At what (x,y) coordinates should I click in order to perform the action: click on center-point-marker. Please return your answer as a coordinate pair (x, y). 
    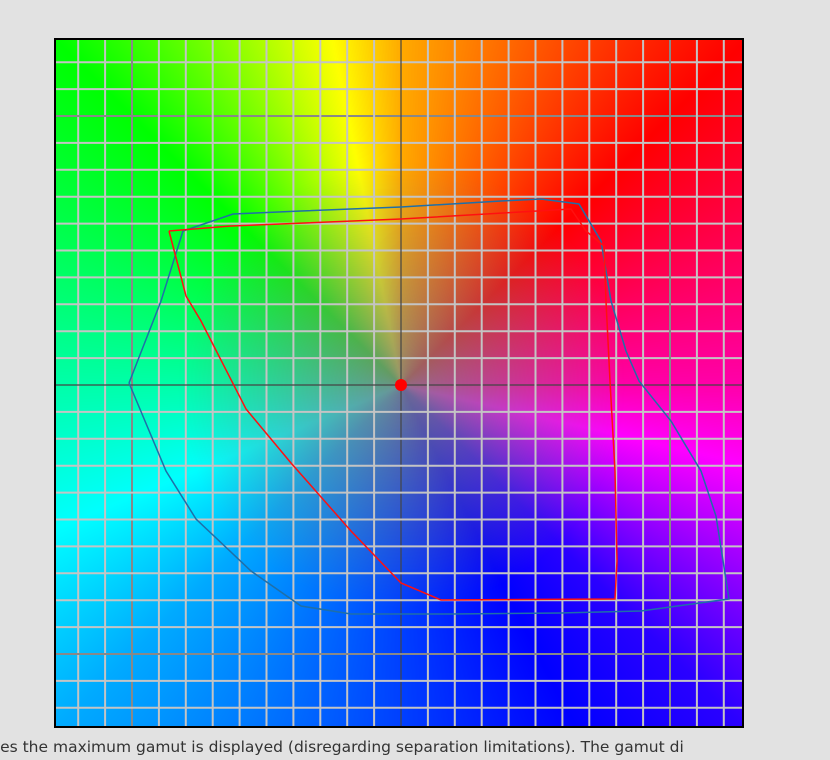
    Looking at the image, I should click on (401, 385).